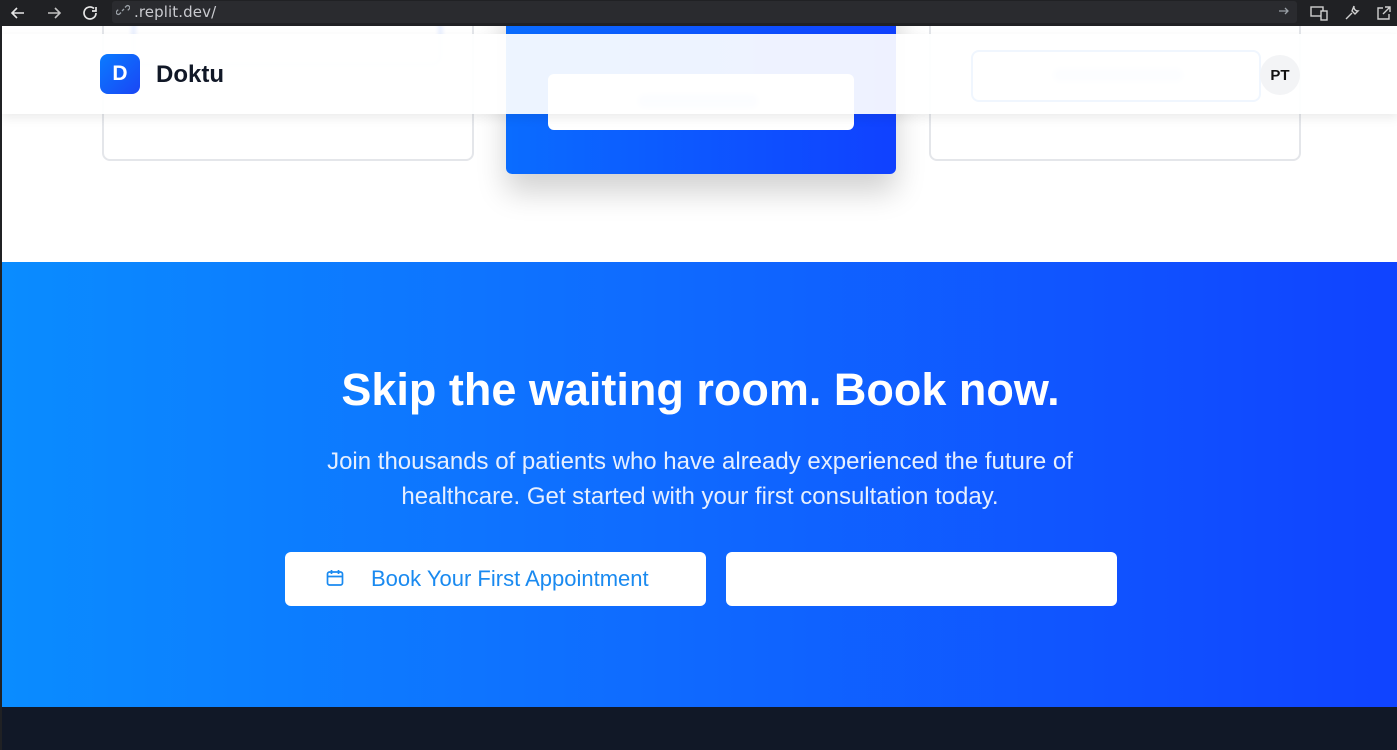  Describe the element at coordinates (704, 12) in the screenshot. I see `address-bar: .replit.dev/` at that location.